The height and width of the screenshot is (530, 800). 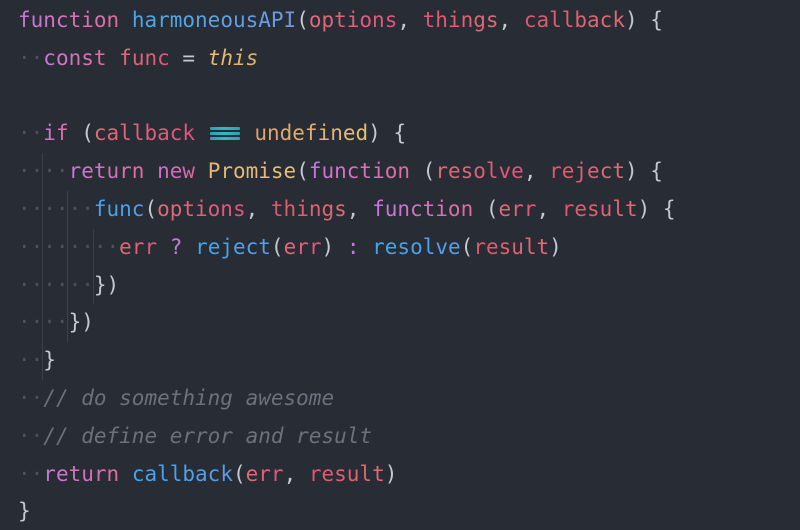 I want to click on code-token-comment: // do something awesome, so click(x=189, y=397).